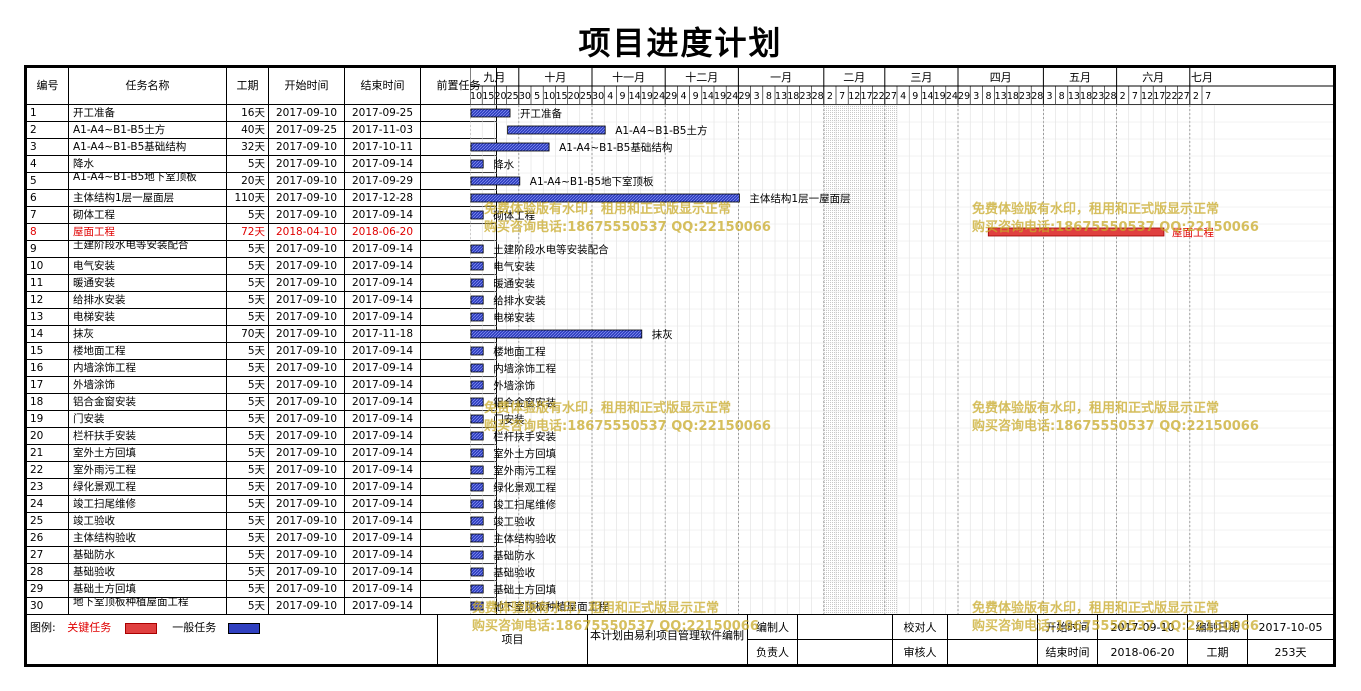 The height and width of the screenshot is (691, 1361). I want to click on task-name: 基础防水, so click(148, 555).